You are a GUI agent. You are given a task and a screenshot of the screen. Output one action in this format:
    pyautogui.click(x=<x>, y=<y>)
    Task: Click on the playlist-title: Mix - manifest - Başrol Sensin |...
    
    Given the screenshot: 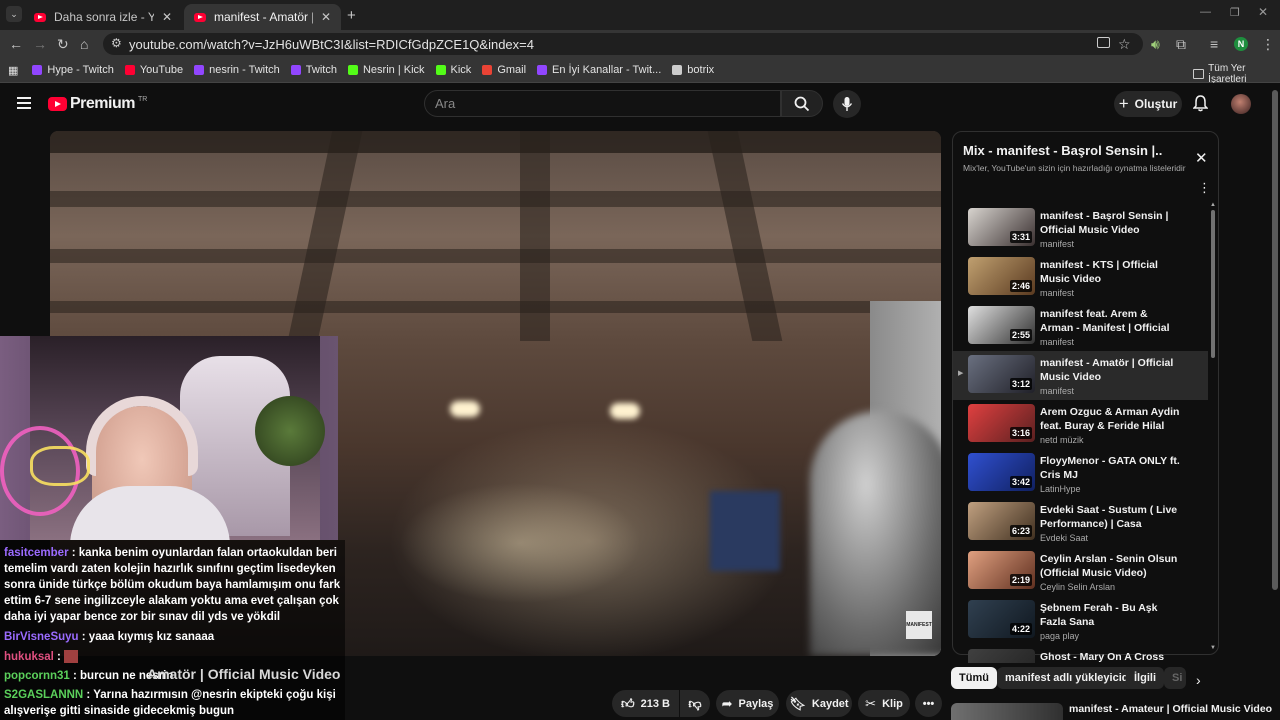 What is the action you would take?
    pyautogui.click(x=1063, y=150)
    